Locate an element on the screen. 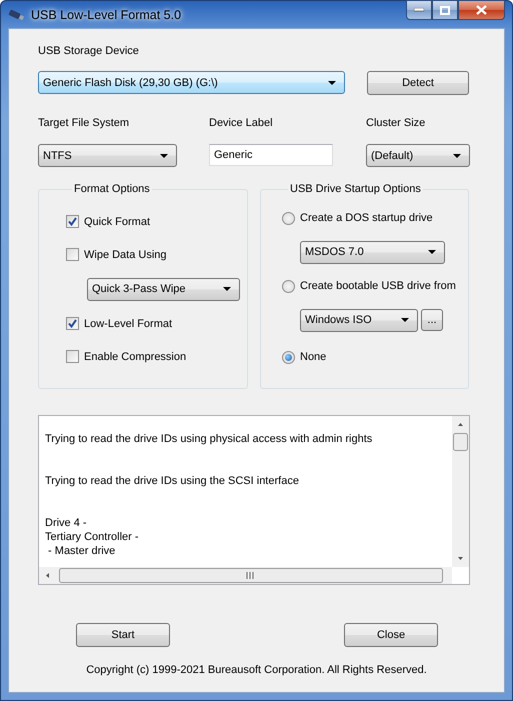 The image size is (513, 701). radio-label: Create a DOS startup drive is located at coordinates (366, 218).